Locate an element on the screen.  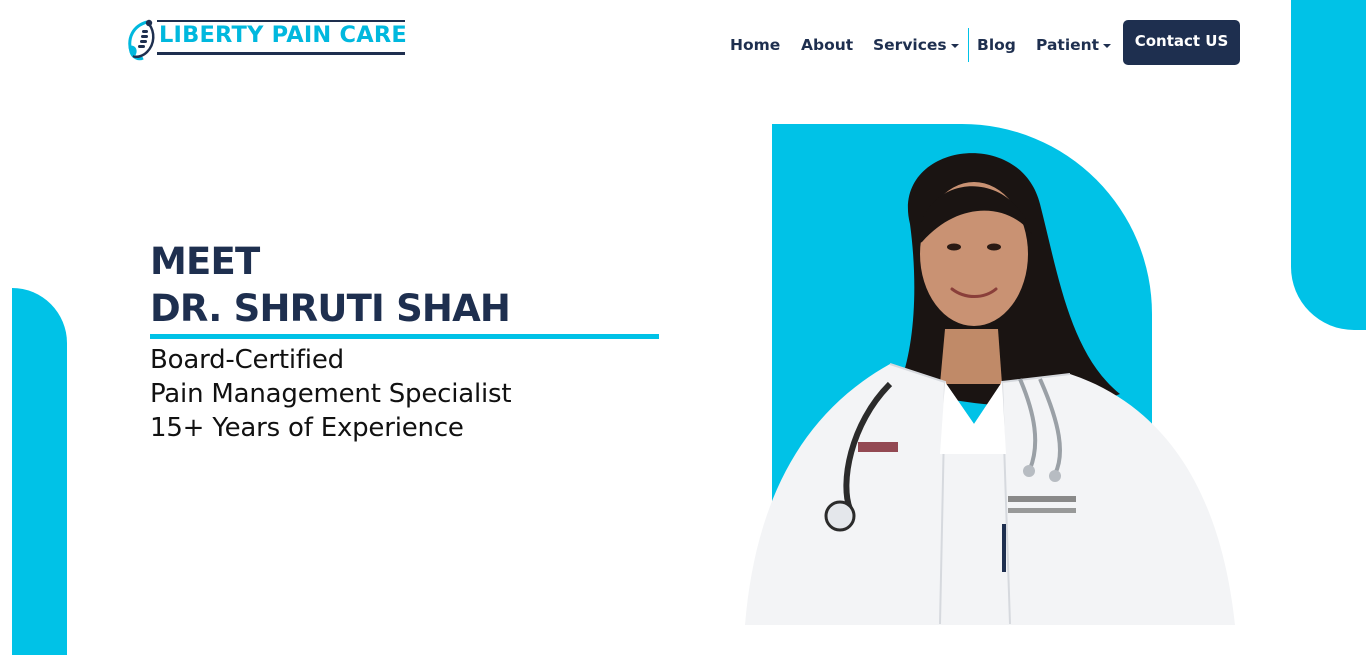
nav-divider is located at coordinates (968, 45).